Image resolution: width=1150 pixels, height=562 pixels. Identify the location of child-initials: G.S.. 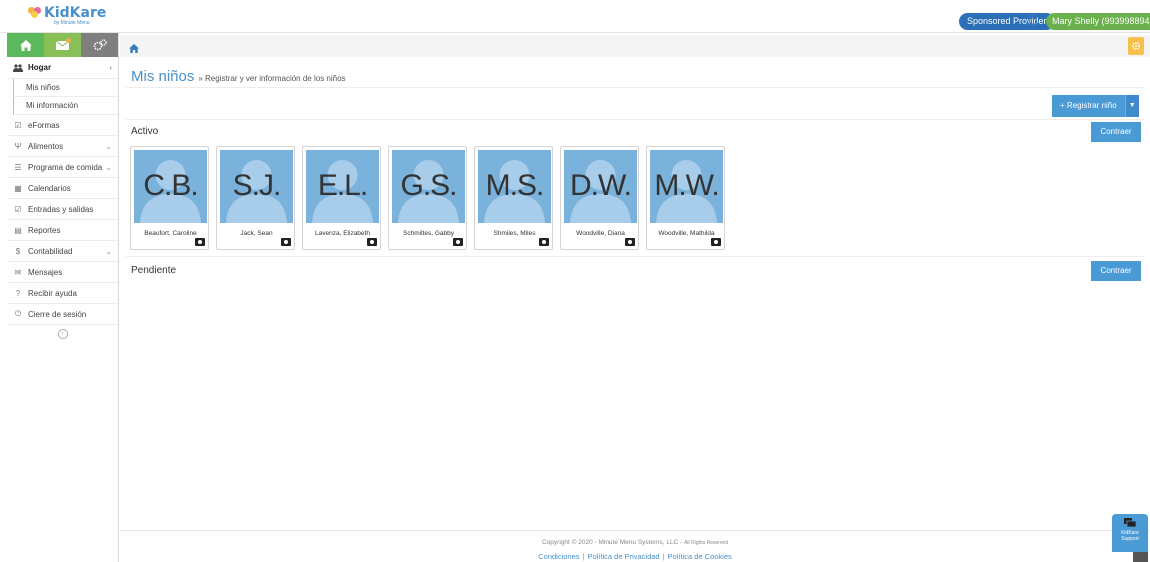
(428, 185).